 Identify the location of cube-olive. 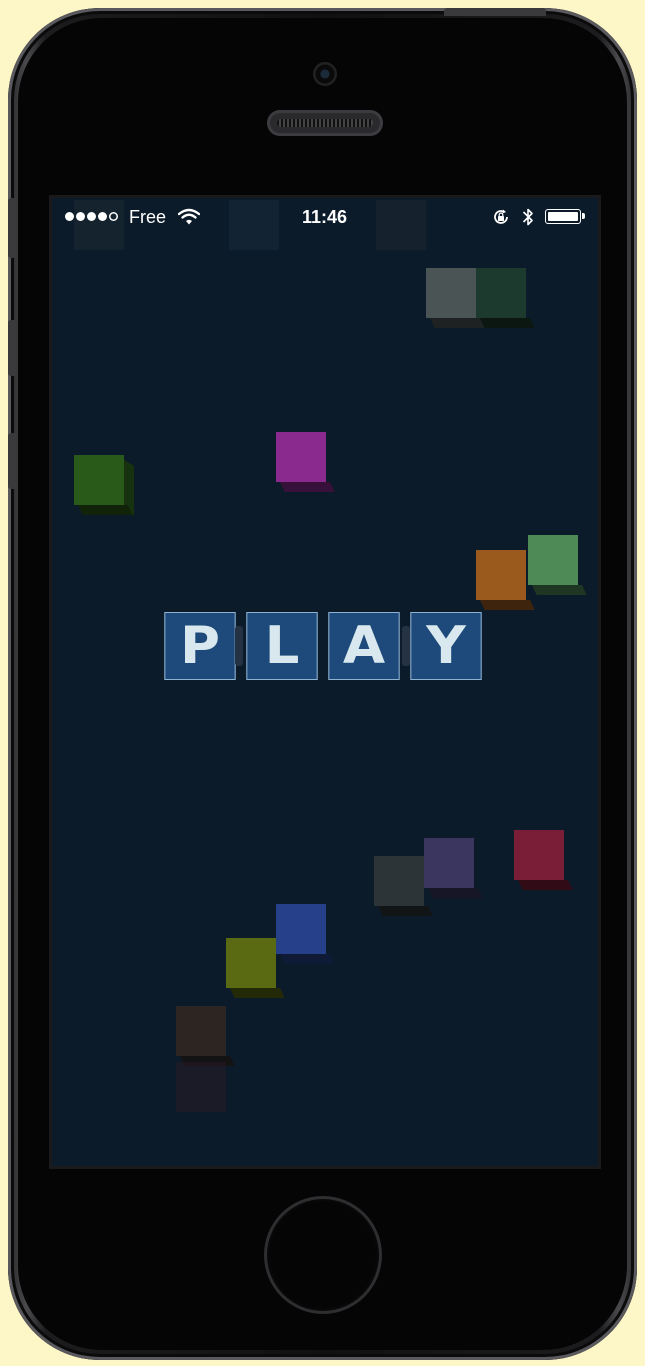
(255, 968).